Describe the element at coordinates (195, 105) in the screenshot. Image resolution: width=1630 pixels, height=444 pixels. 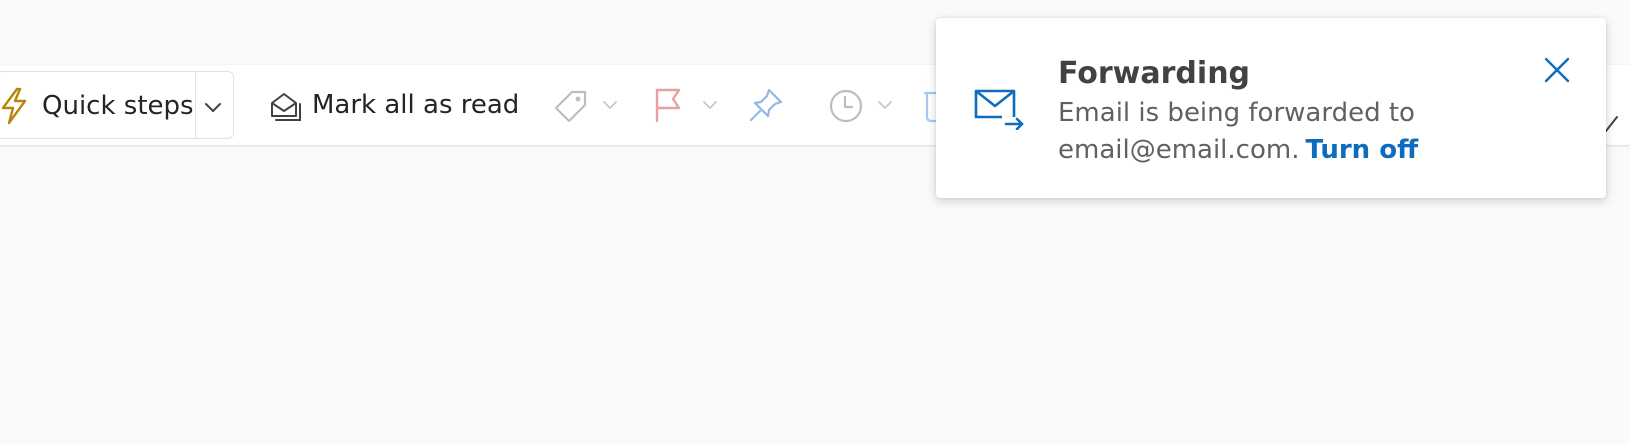
I see `split-divider` at that location.